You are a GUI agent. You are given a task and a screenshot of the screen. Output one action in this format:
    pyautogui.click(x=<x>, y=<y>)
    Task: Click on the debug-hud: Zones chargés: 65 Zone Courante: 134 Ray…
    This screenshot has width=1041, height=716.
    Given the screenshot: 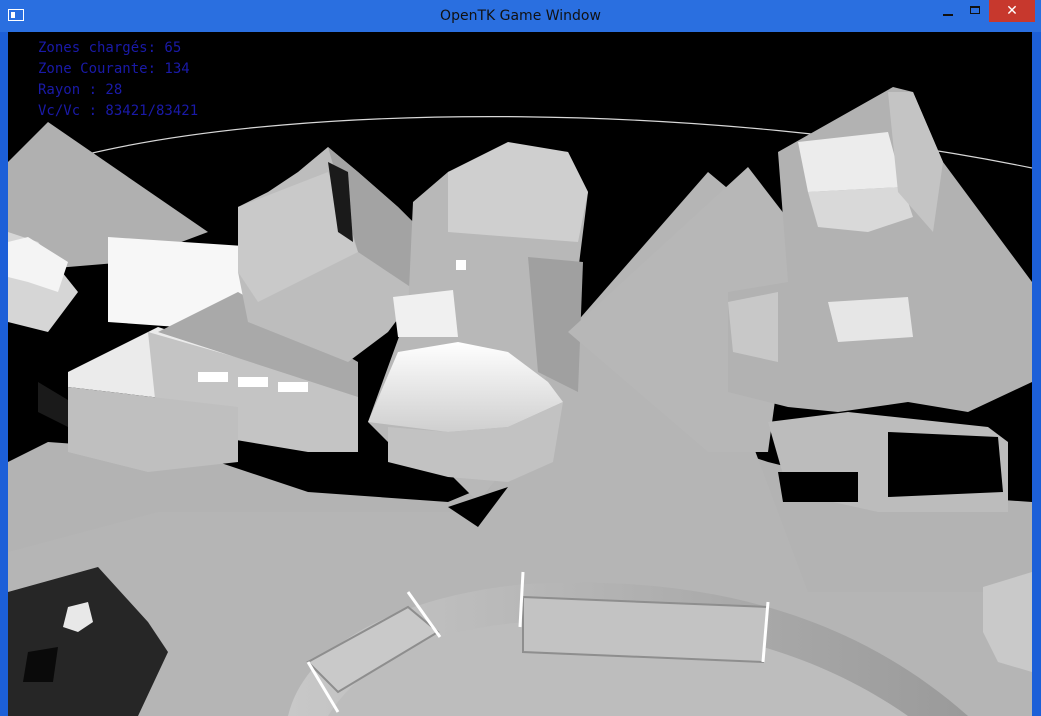 What is the action you would take?
    pyautogui.click(x=118, y=80)
    